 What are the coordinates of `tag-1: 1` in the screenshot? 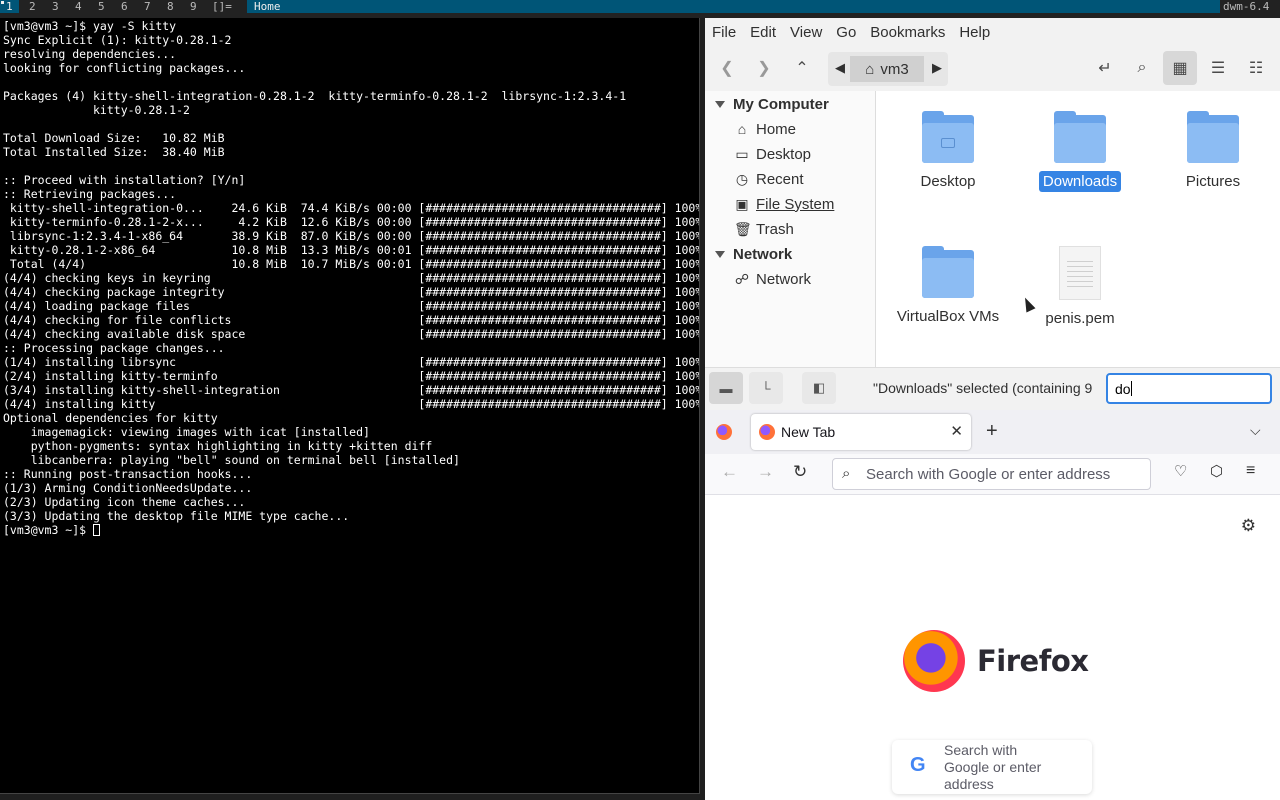 It's located at (9, 6).